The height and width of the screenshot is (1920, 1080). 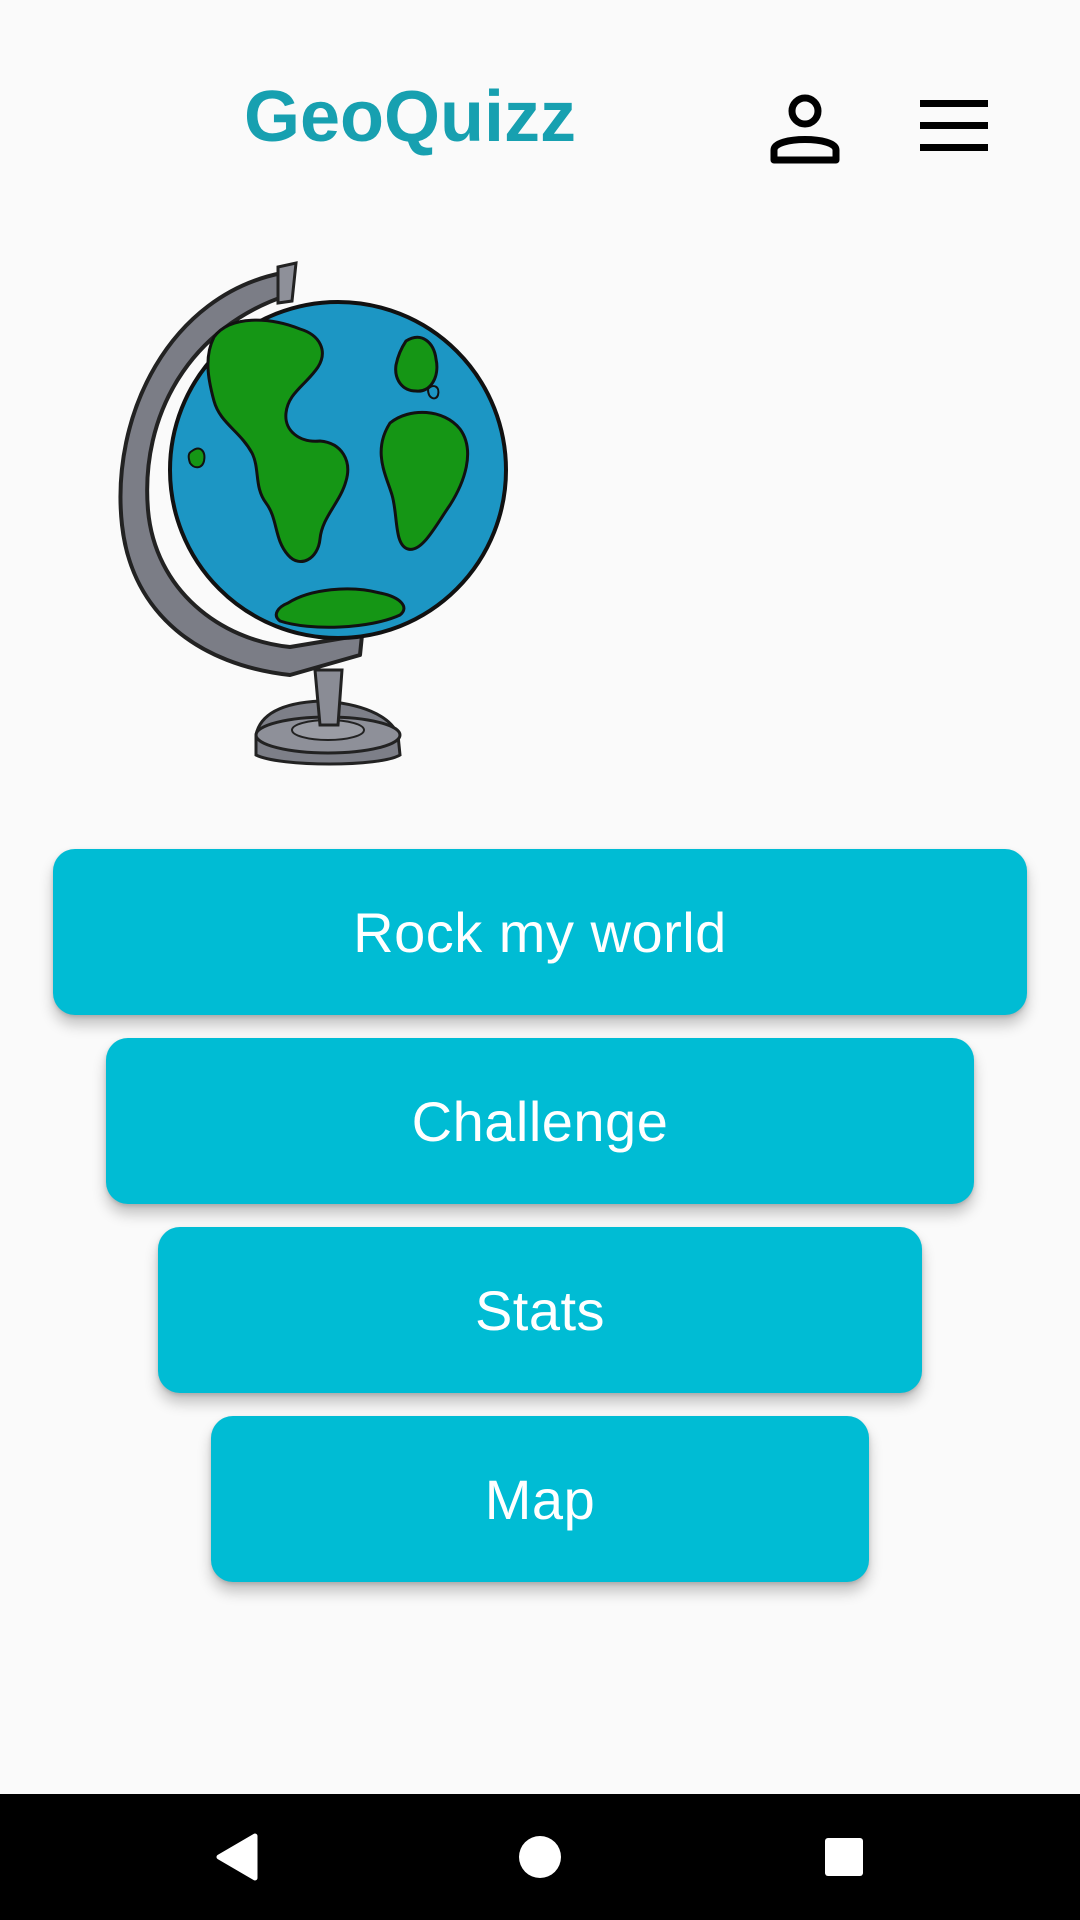 I want to click on app-title: GeoQuizz, so click(x=409, y=117).